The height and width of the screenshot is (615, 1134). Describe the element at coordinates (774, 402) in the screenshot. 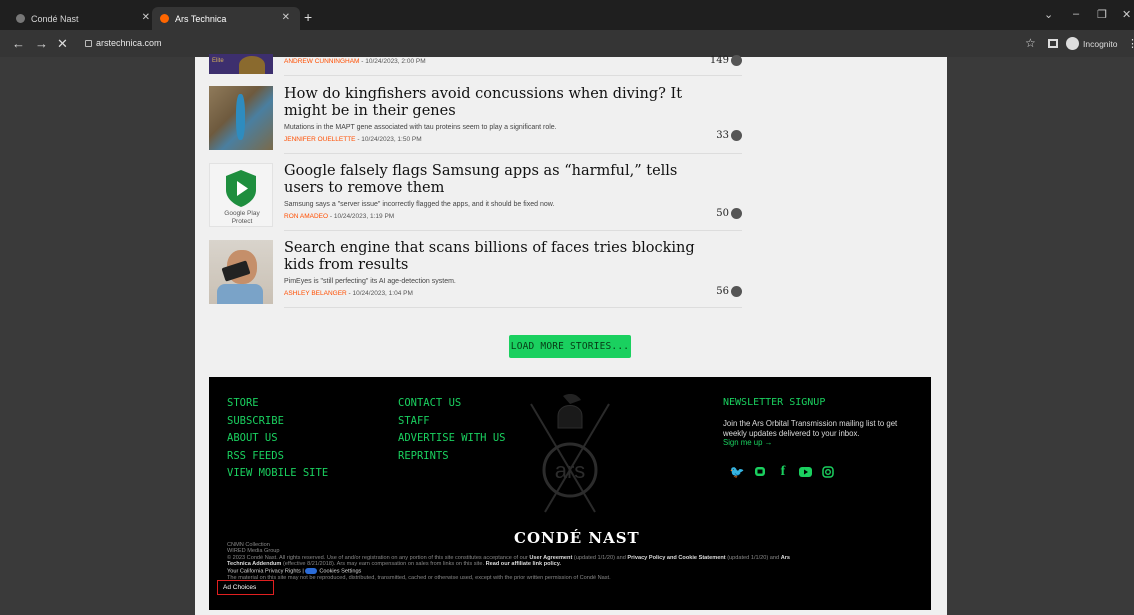

I see `newsletter-title: NEWSLETTER SIGNUP` at that location.